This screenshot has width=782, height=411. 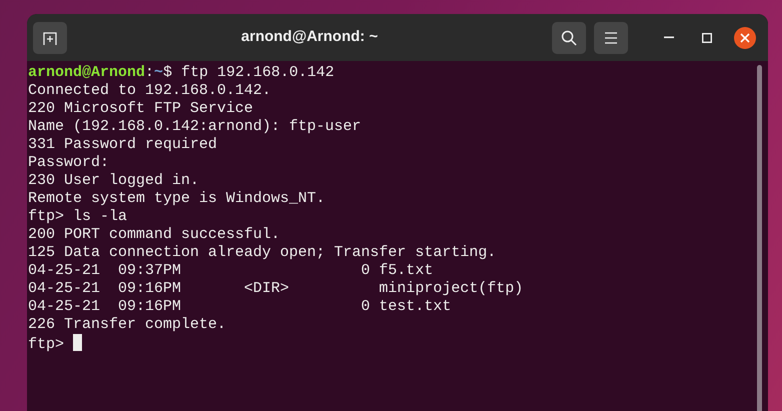 I want to click on command-text: $ ftp 192.168.0.142, so click(x=248, y=72).